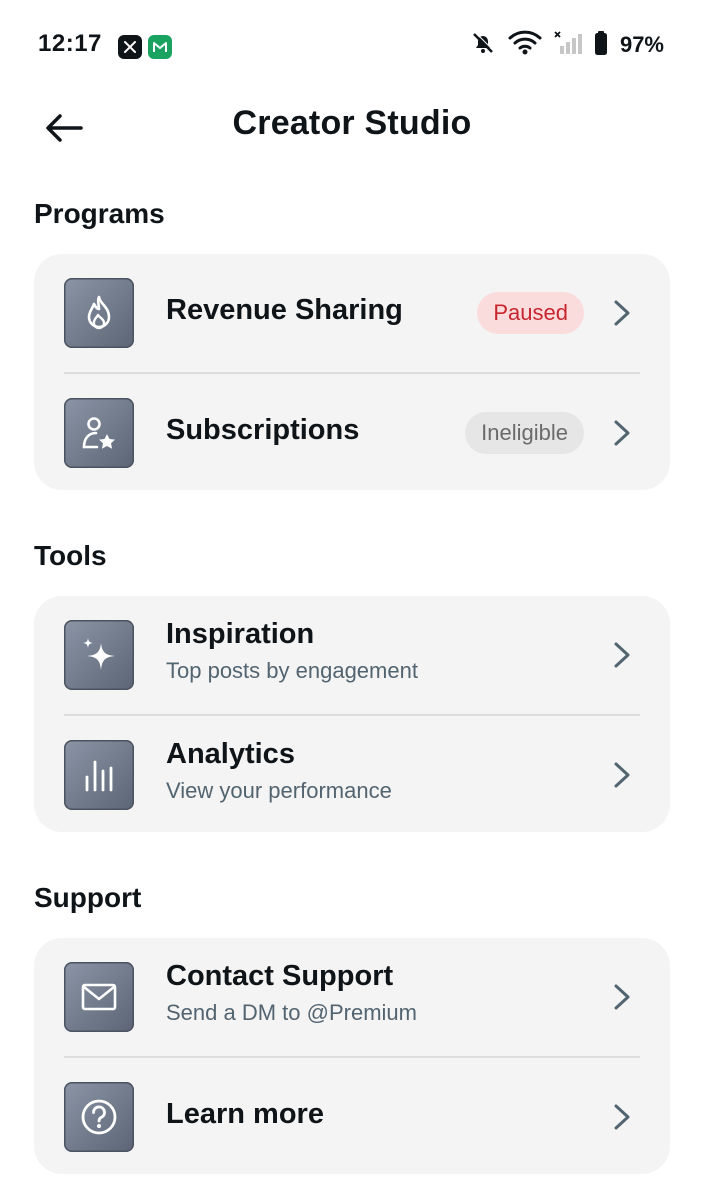  Describe the element at coordinates (245, 1114) in the screenshot. I see `learn-more-label: Learn more` at that location.